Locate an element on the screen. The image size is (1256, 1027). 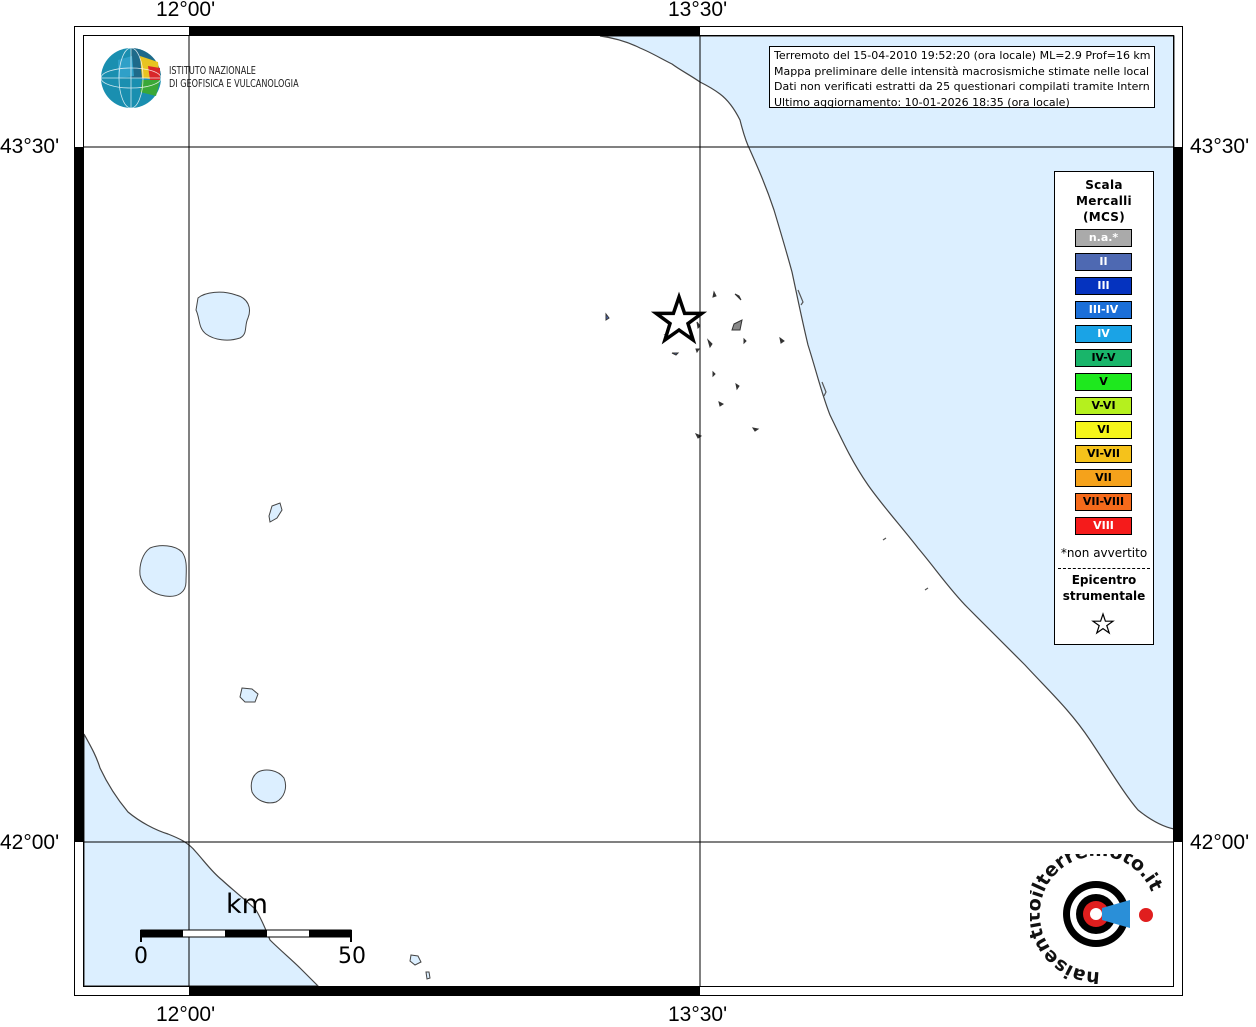
lon-label-13-30-bottom: 13°30' is located at coordinates (698, 1014).